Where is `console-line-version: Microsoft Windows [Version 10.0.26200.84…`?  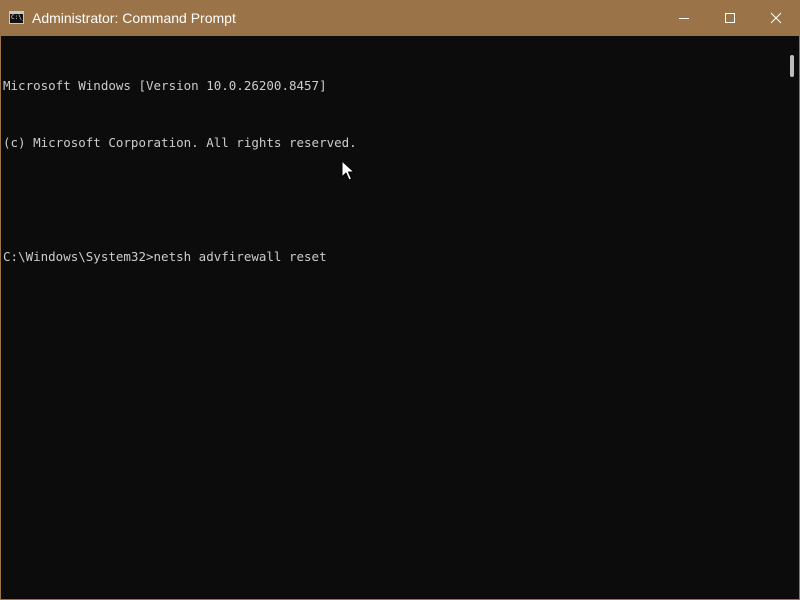
console-line-version: Microsoft Windows [Version 10.0.26200.84… is located at coordinates (165, 85).